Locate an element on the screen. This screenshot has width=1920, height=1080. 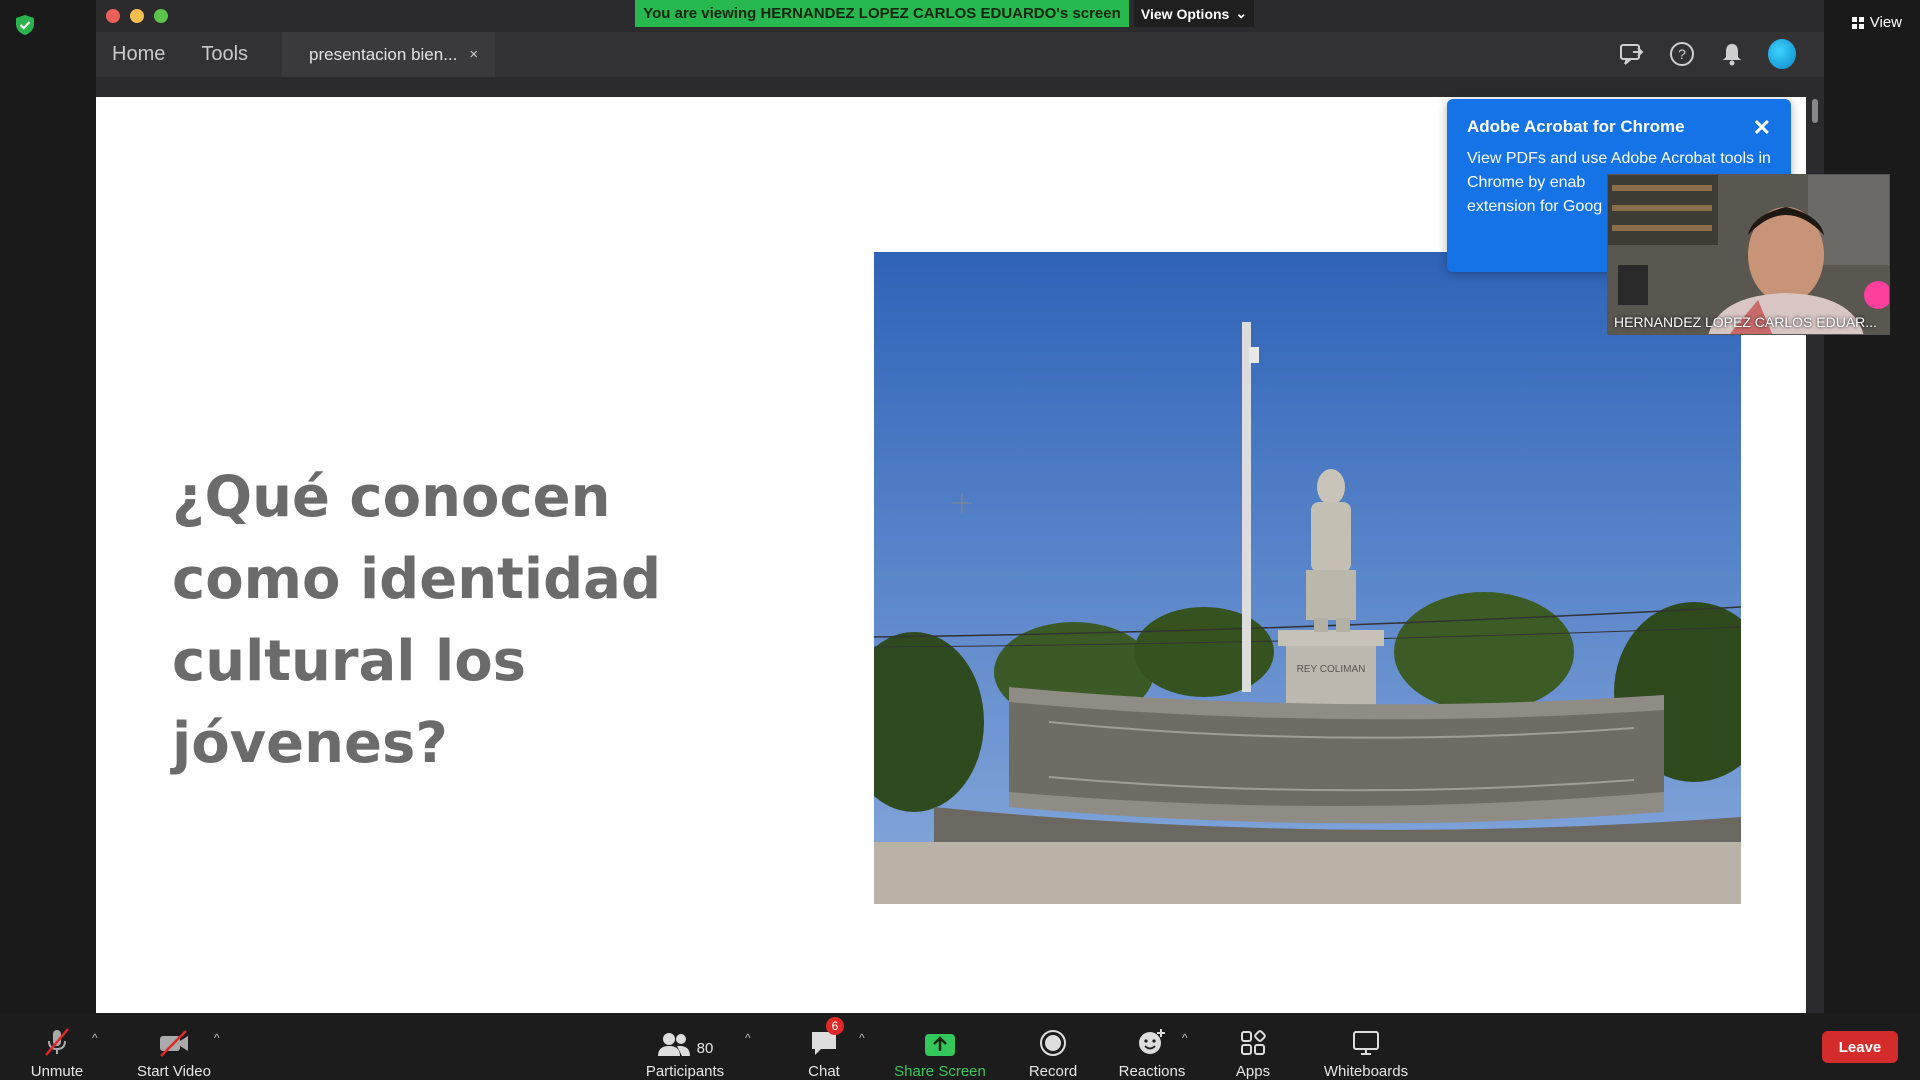
whiteboards-button: Whiteboards is located at coordinates (1366, 1046).